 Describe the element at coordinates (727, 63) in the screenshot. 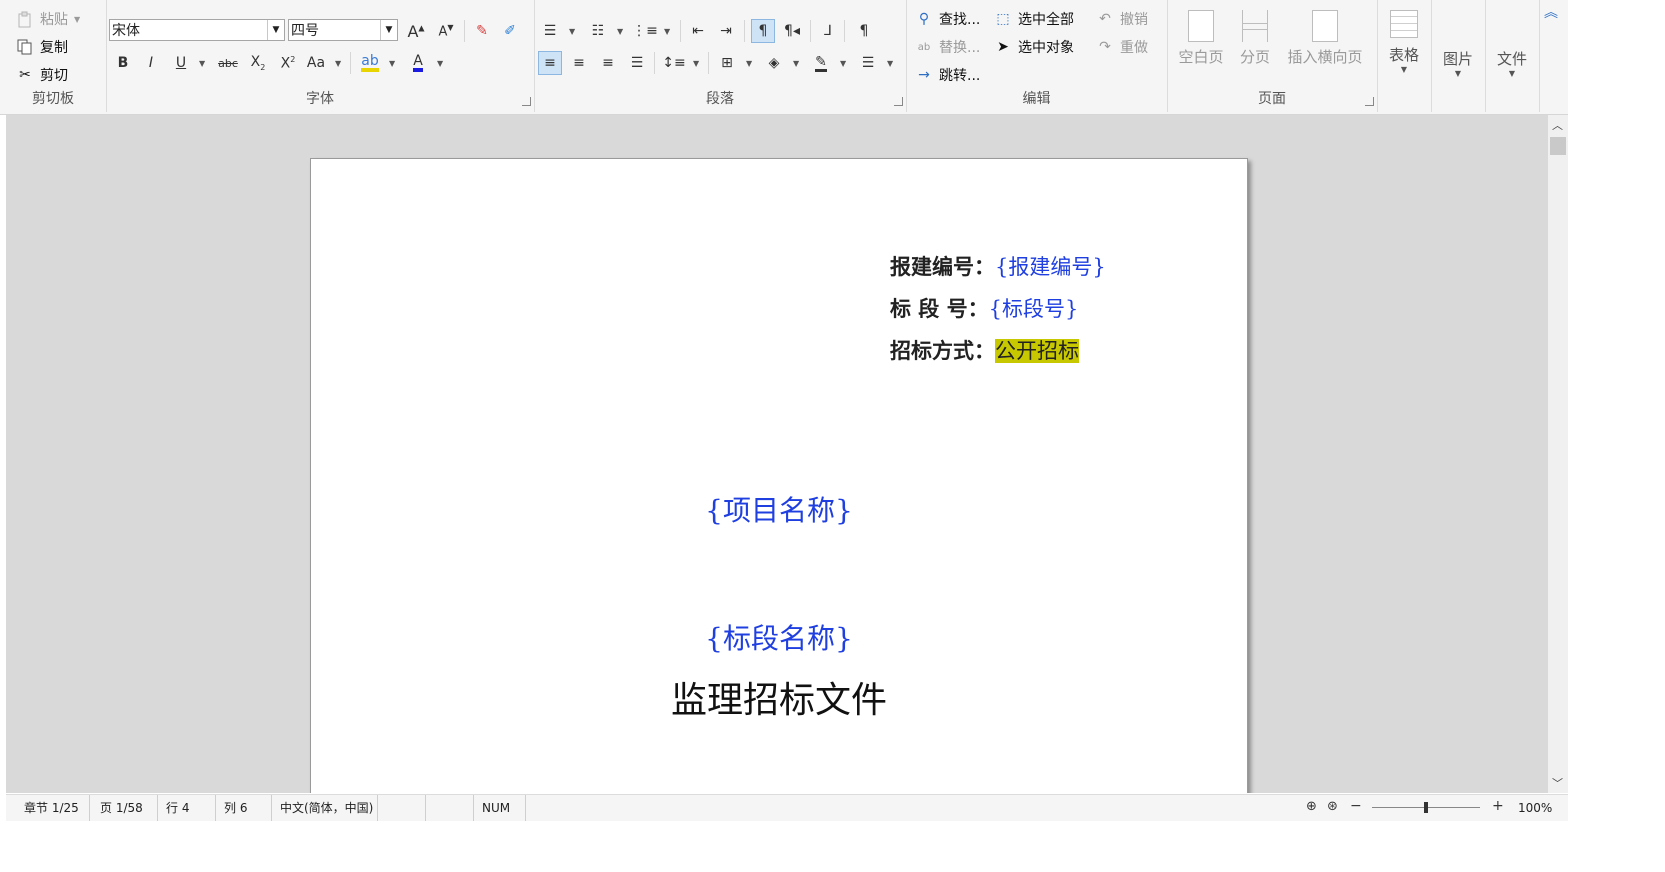

I see `borders-button: ⊞` at that location.